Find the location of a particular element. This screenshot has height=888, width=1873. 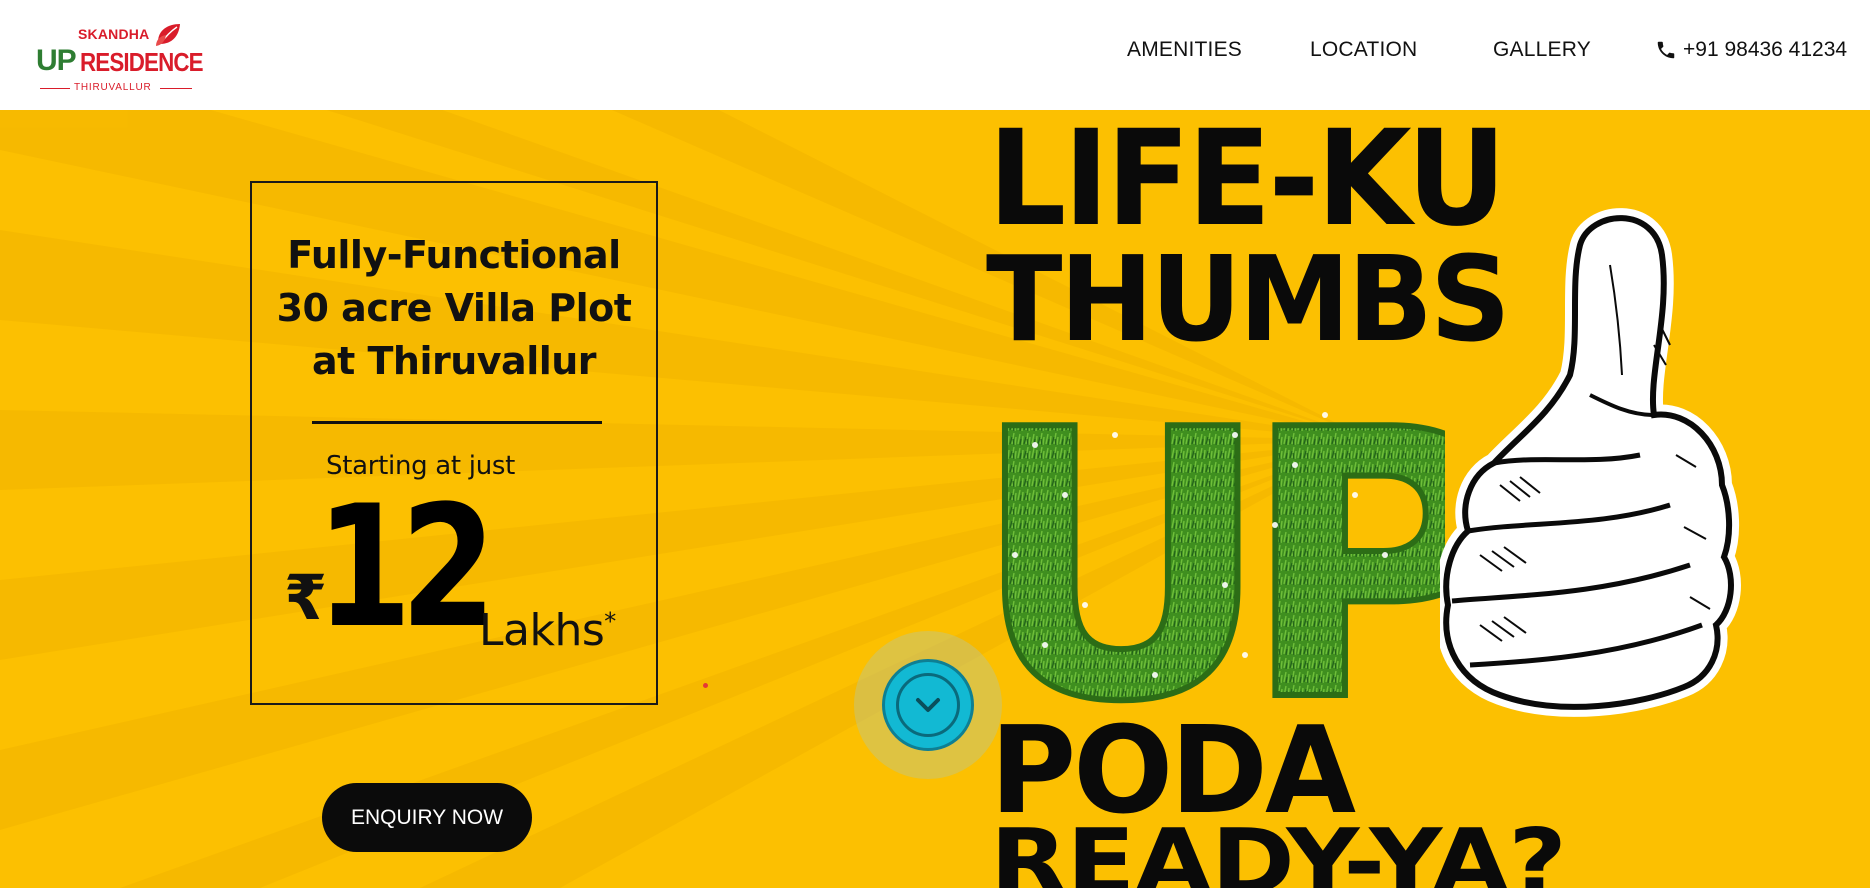

phone-link: +91 98436 41234 is located at coordinates (1751, 50).